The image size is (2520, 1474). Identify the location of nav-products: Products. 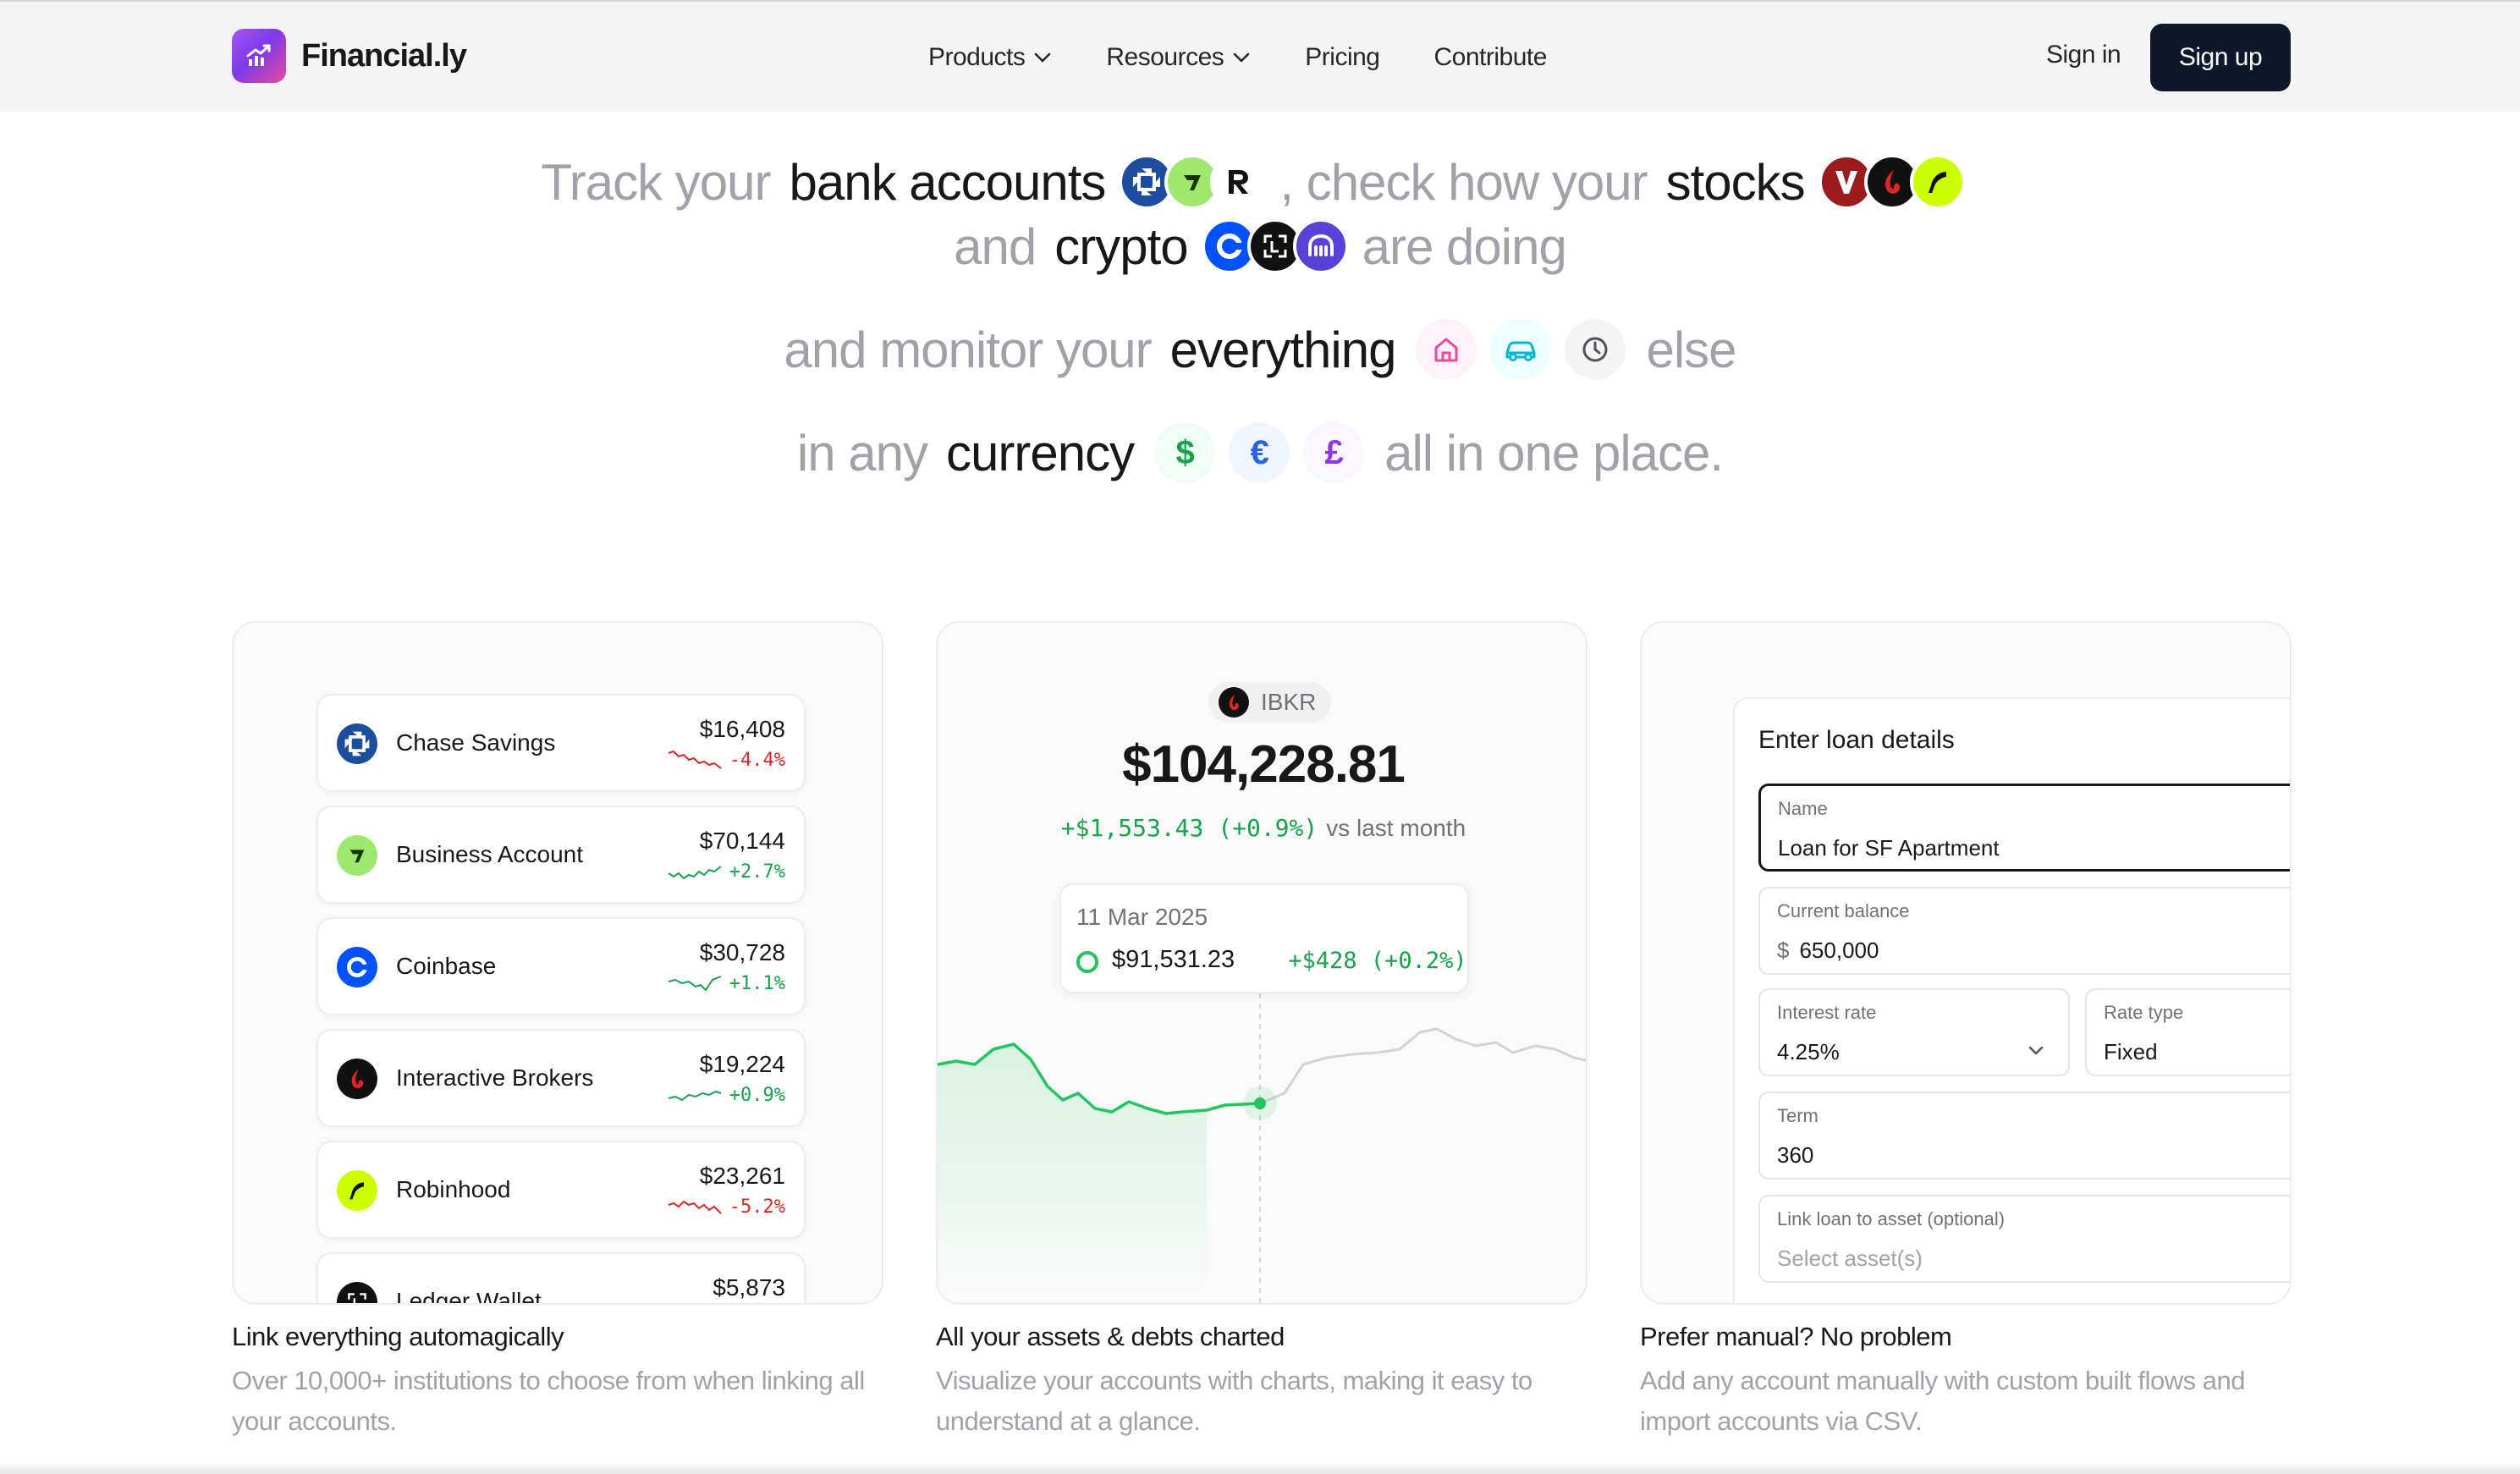
(990, 57).